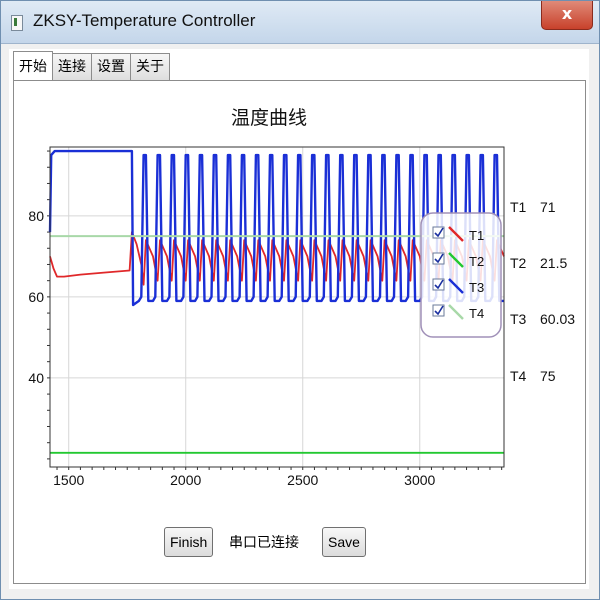 Image resolution: width=600 pixels, height=600 pixels. What do you see at coordinates (476, 261) in the screenshot?
I see `legend-label-t2: T2` at bounding box center [476, 261].